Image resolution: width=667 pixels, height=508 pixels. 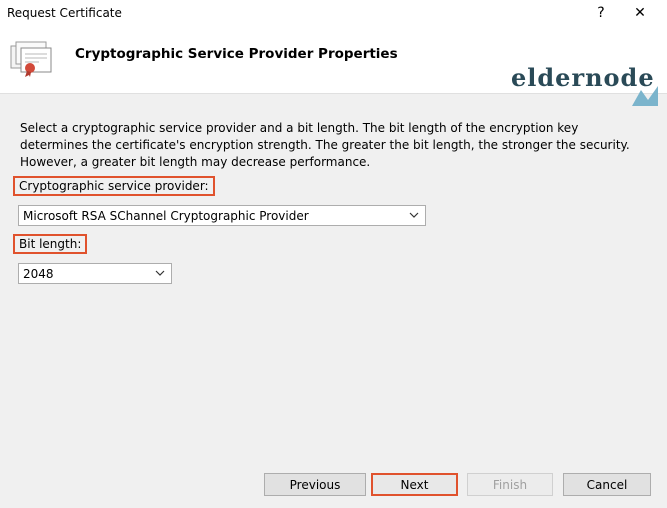 I want to click on bit-length-value: 2048, so click(x=38, y=274).